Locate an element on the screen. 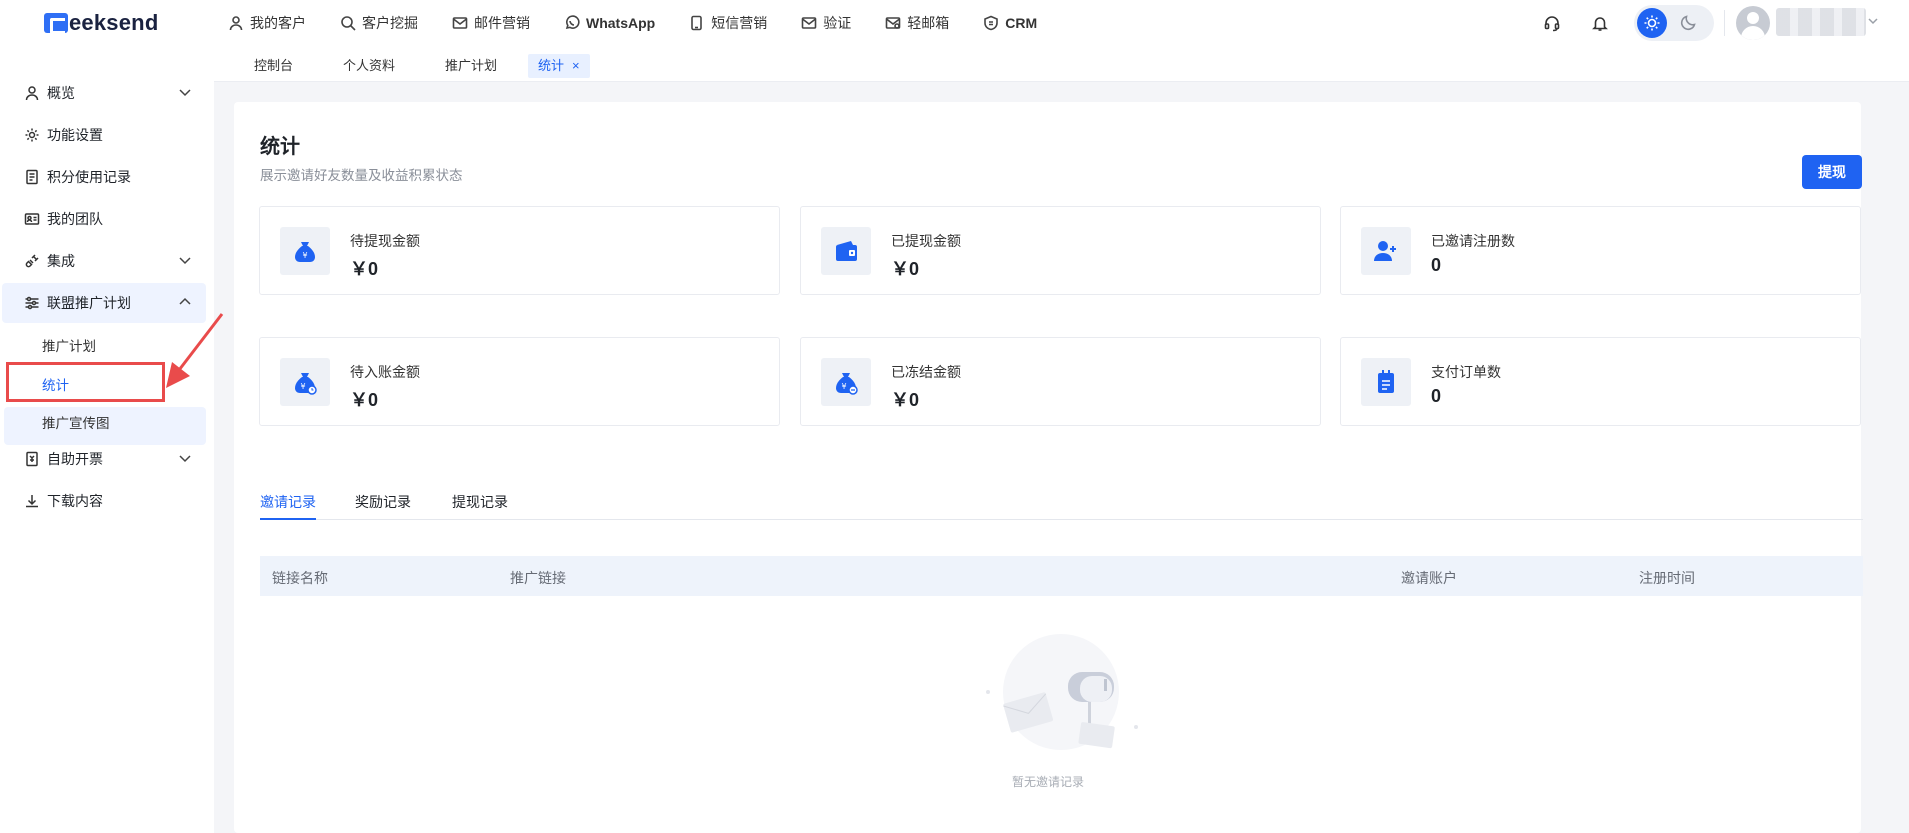 The image size is (1909, 833). nav-sms-marketing: 短信营销 is located at coordinates (728, 23).